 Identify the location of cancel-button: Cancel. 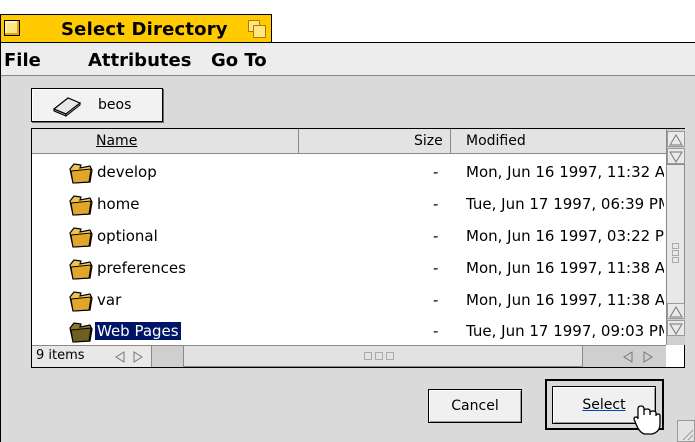
(475, 406).